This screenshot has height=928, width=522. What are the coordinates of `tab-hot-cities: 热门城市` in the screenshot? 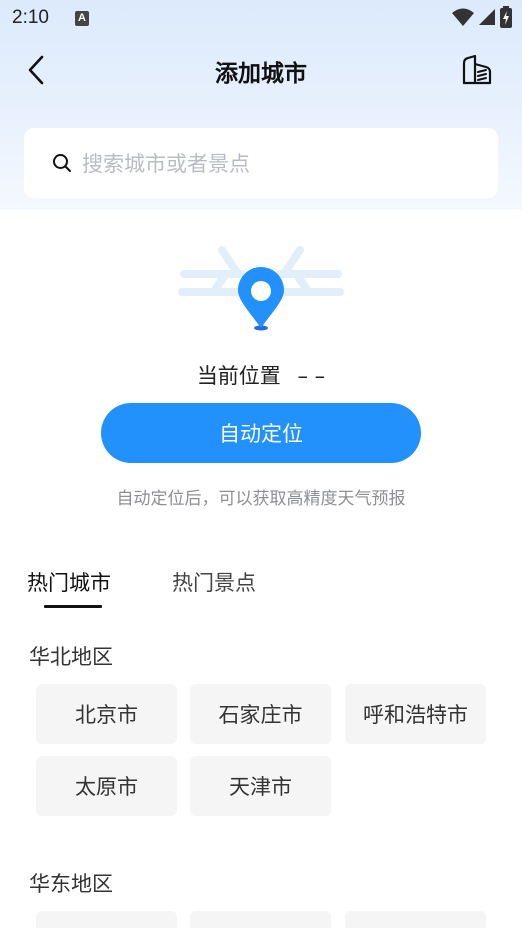 It's located at (69, 582).